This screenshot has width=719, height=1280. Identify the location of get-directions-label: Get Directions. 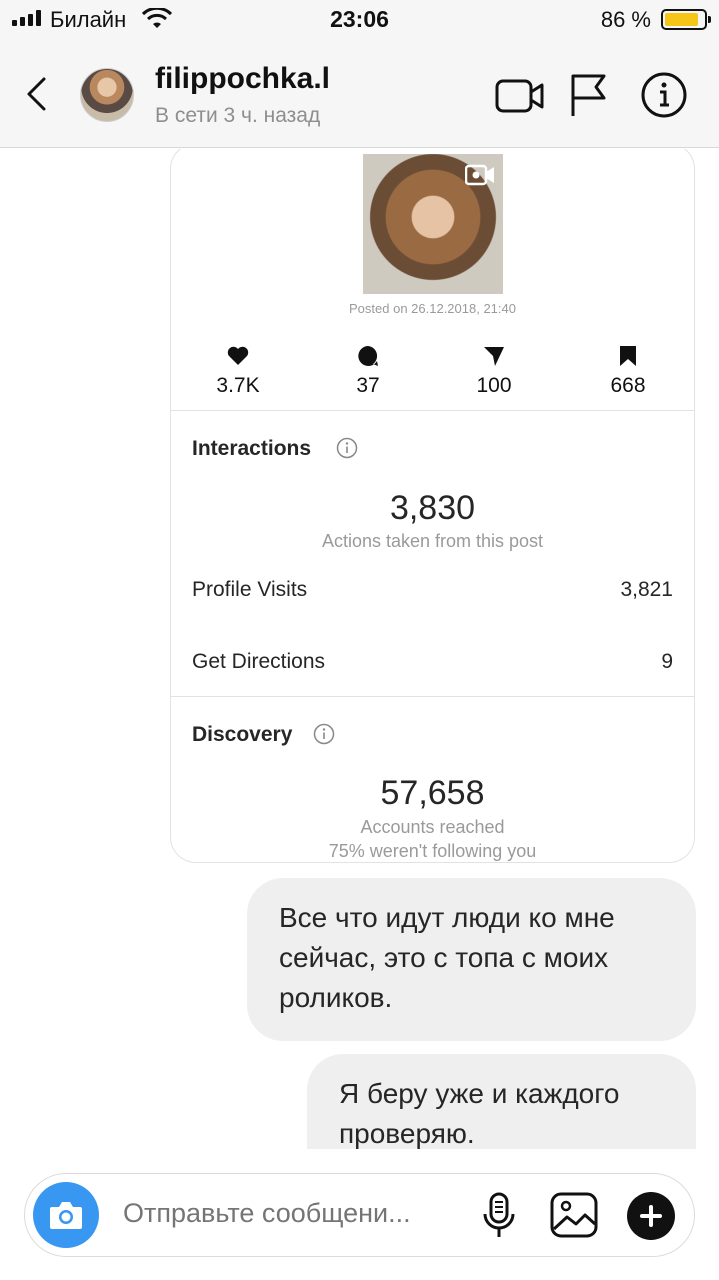
(259, 661).